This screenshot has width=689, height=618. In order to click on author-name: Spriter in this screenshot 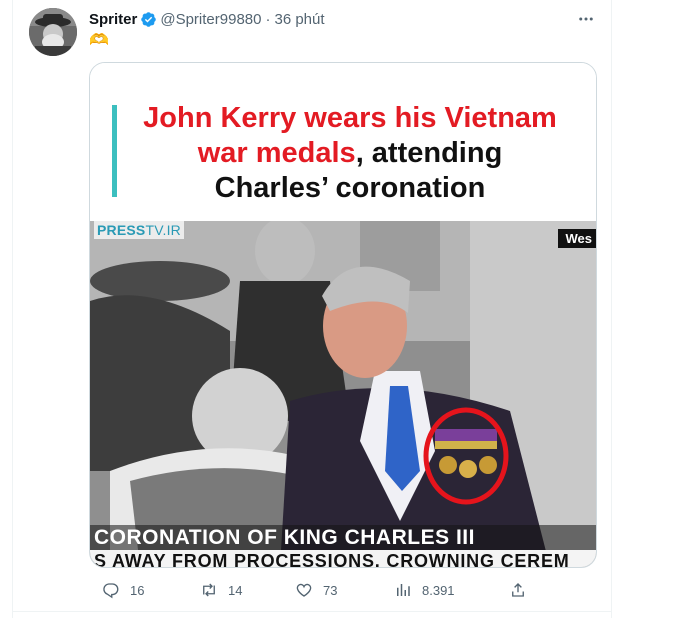, I will do `click(113, 19)`.